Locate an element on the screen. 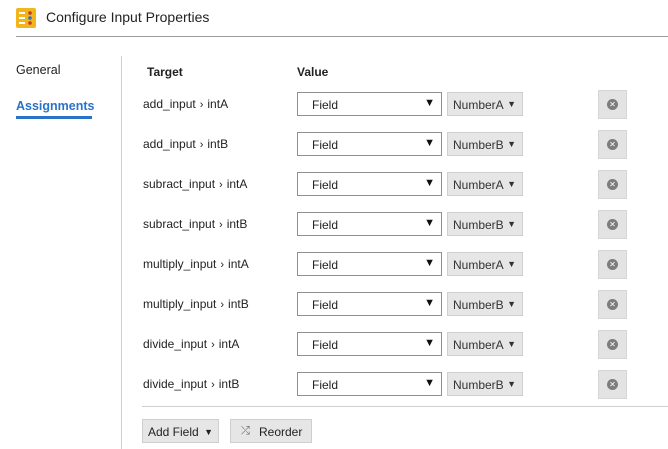 Image resolution: width=668 pixels, height=449 pixels. target-path: add_input › intB is located at coordinates (185, 144).